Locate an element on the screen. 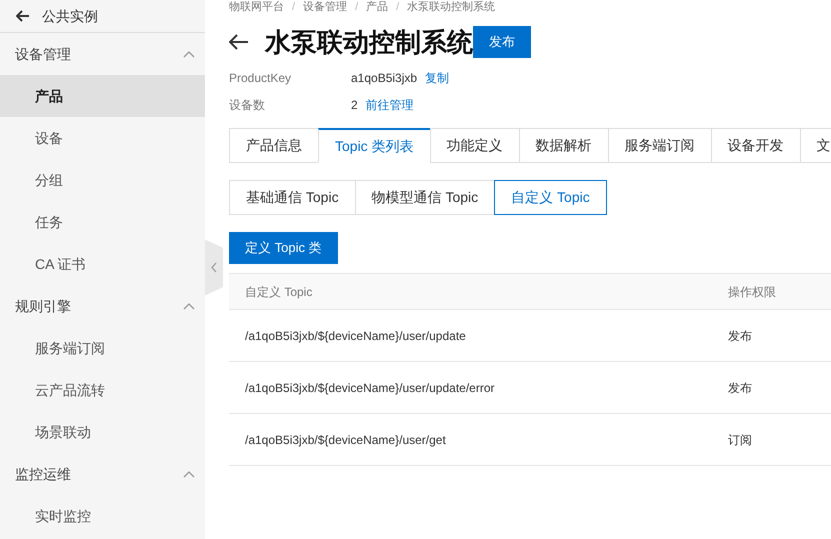 The height and width of the screenshot is (539, 831). page-title: 水泵联动控制系统 is located at coordinates (369, 42).